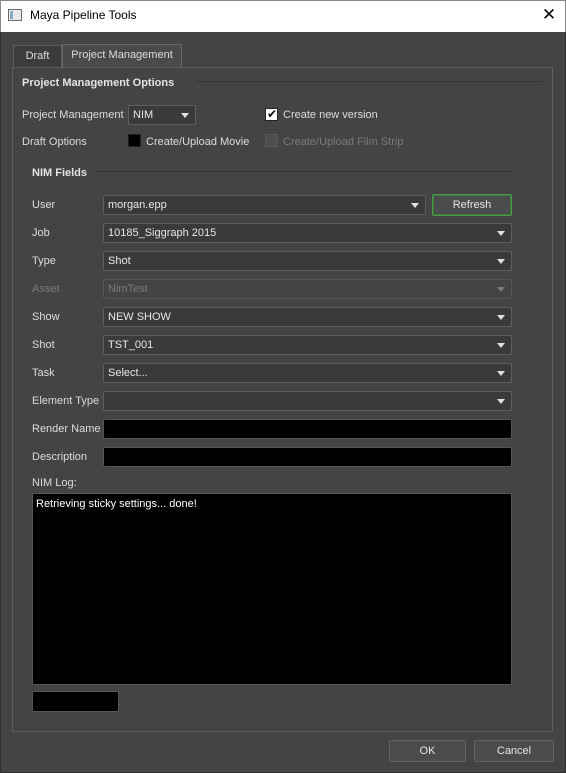  What do you see at coordinates (73, 115) in the screenshot?
I see `pm-label: Project Management` at bounding box center [73, 115].